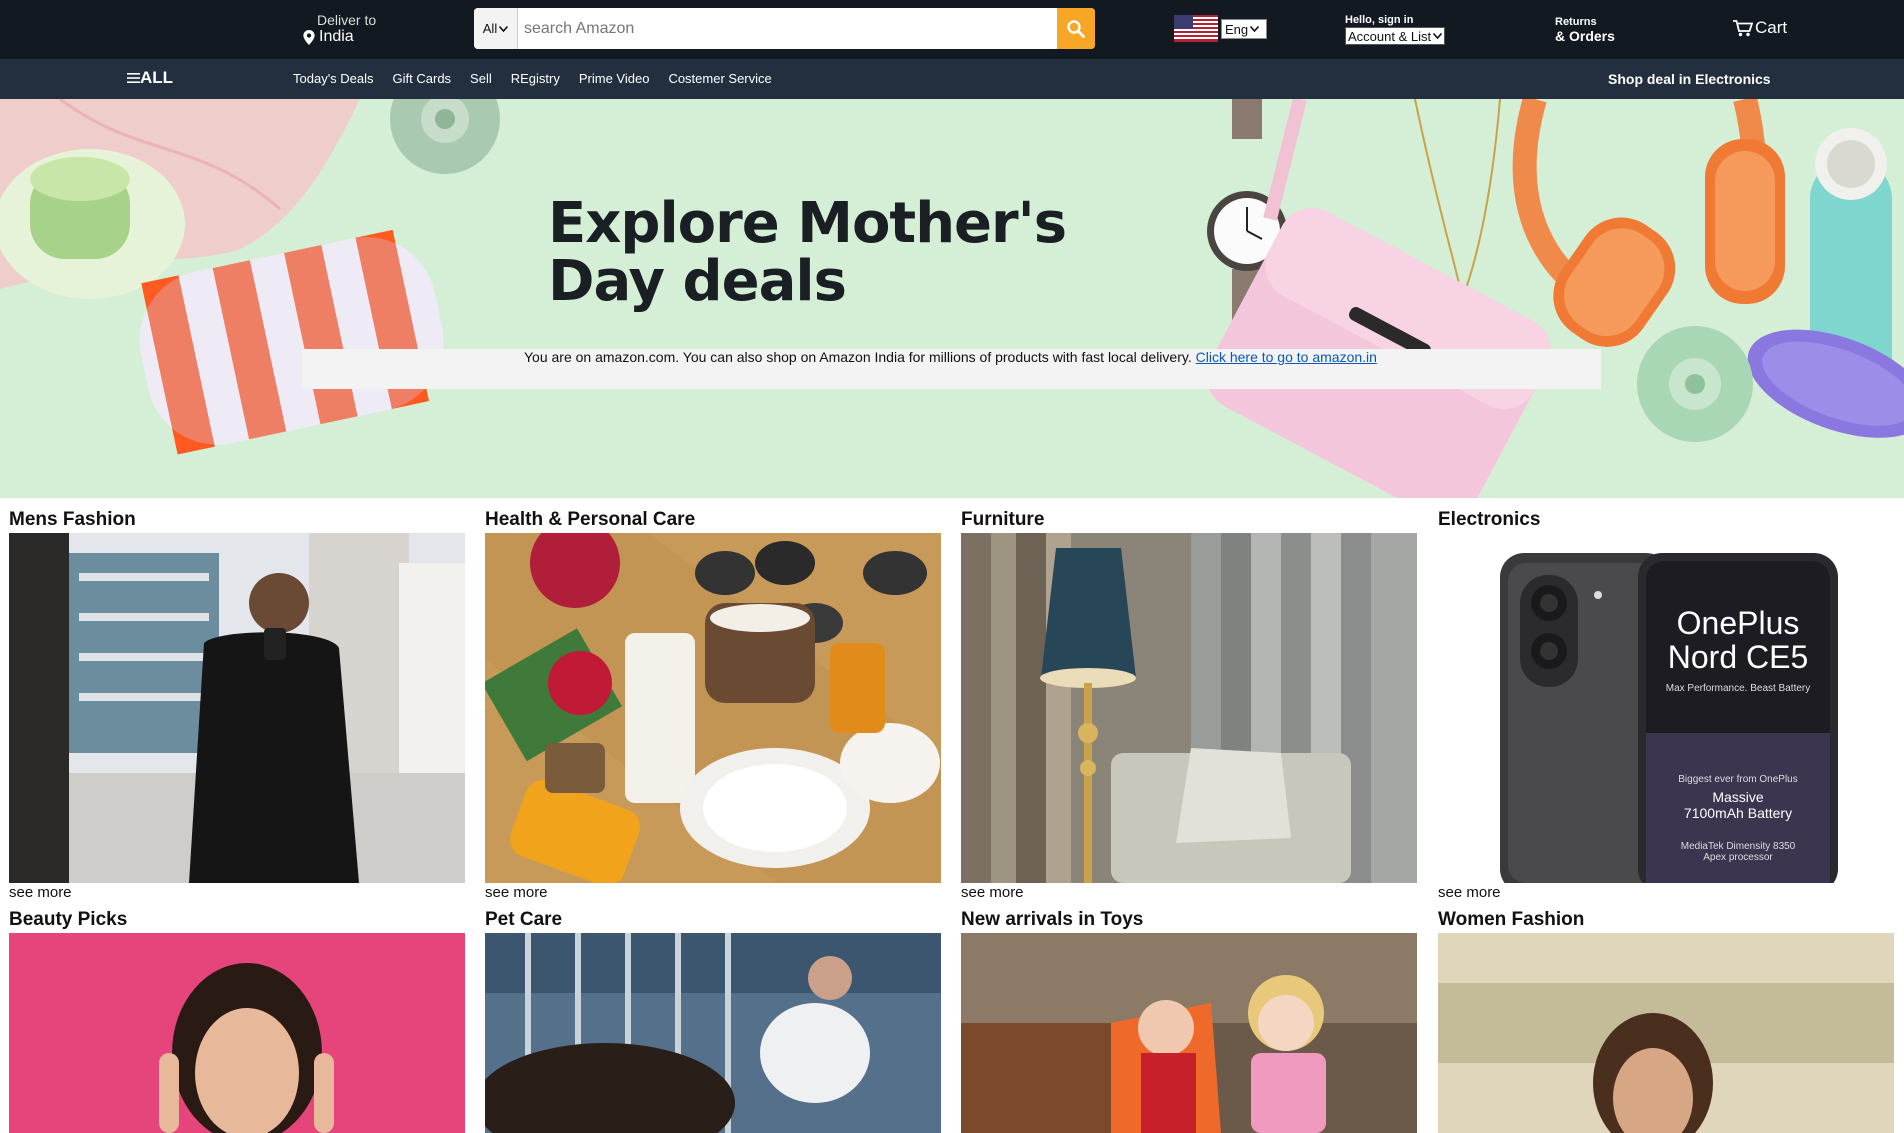 The image size is (1904, 1133). I want to click on card-title: Furniture, so click(1003, 519).